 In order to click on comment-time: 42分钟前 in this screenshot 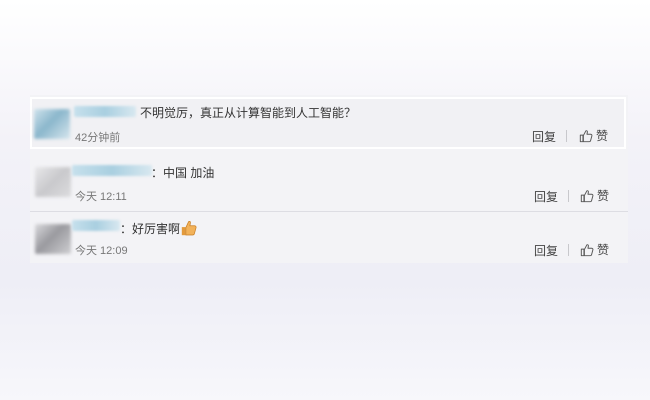, I will do `click(98, 138)`.